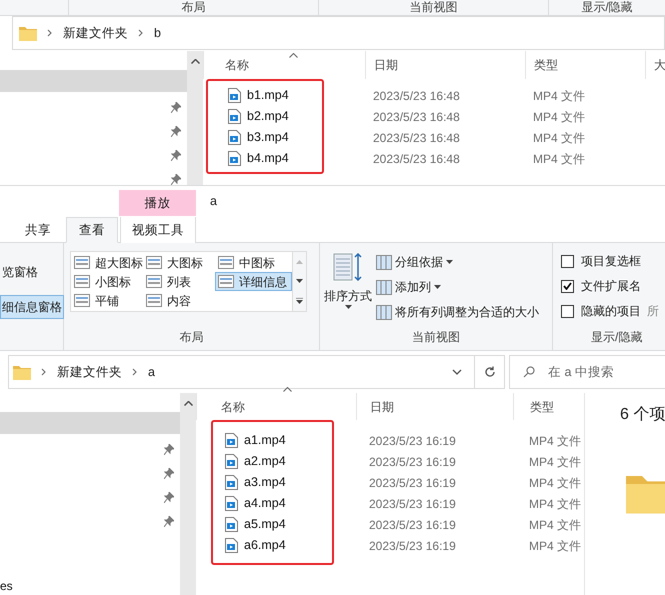  I want to click on sort-button: 排序方式, so click(348, 286).